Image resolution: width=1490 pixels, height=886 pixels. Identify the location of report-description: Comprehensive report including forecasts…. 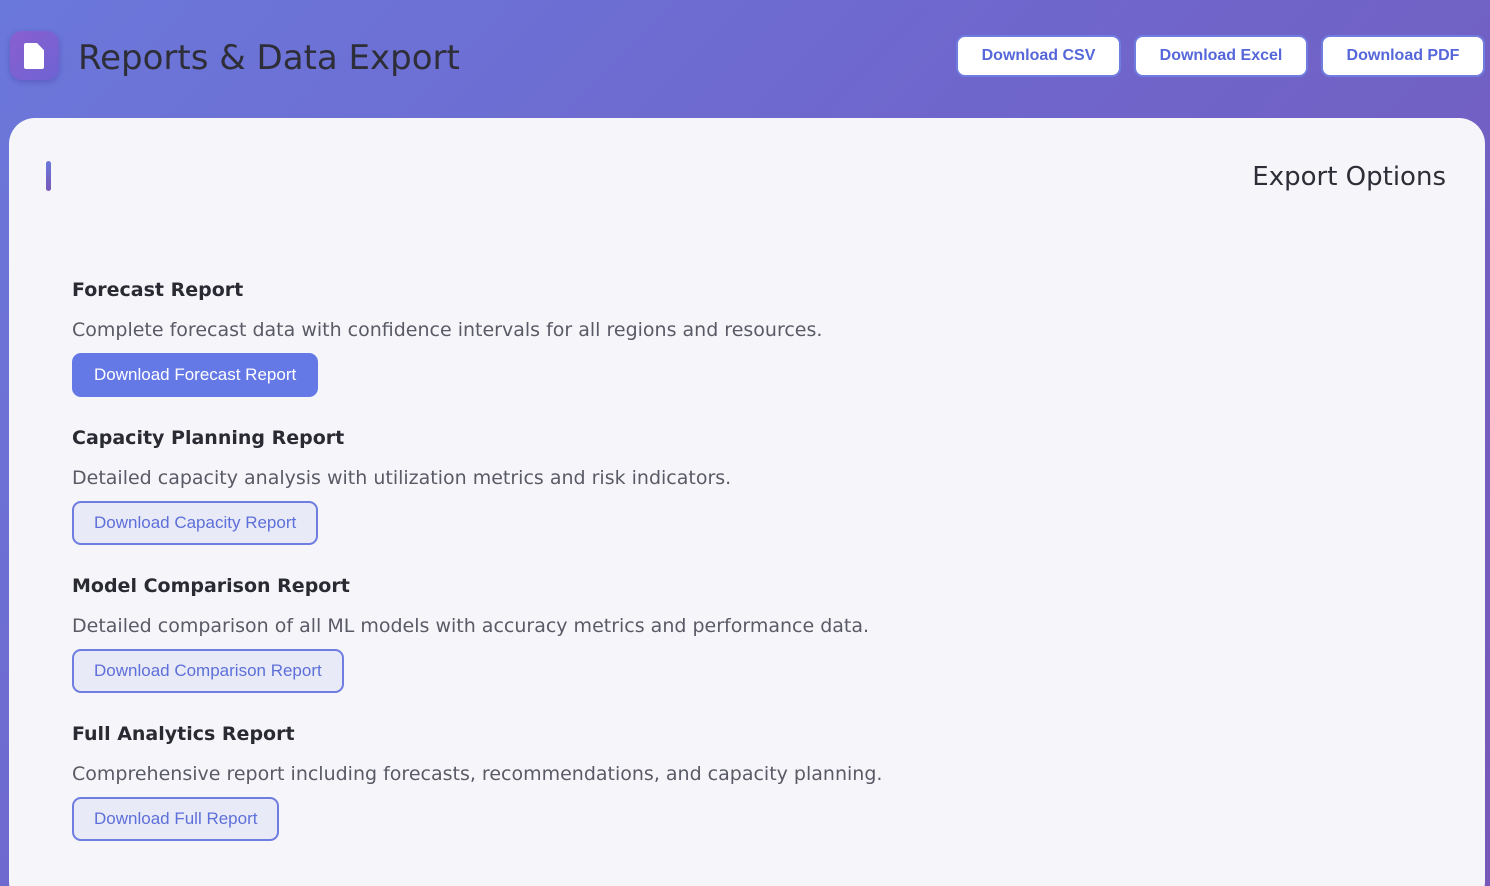
(477, 774).